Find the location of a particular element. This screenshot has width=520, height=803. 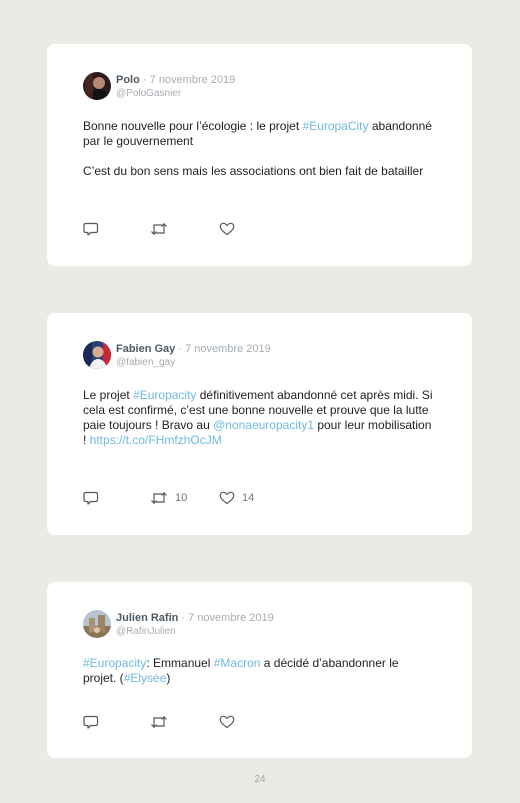

tweet-actions: 10 14 is located at coordinates (183, 498).